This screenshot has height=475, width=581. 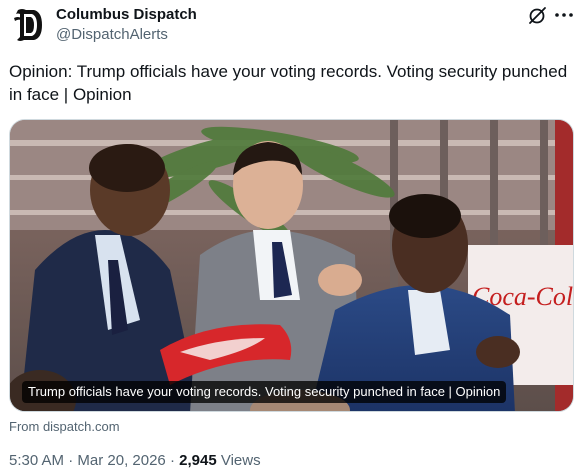 What do you see at coordinates (198, 460) in the screenshot?
I see `views-count: 2,945` at bounding box center [198, 460].